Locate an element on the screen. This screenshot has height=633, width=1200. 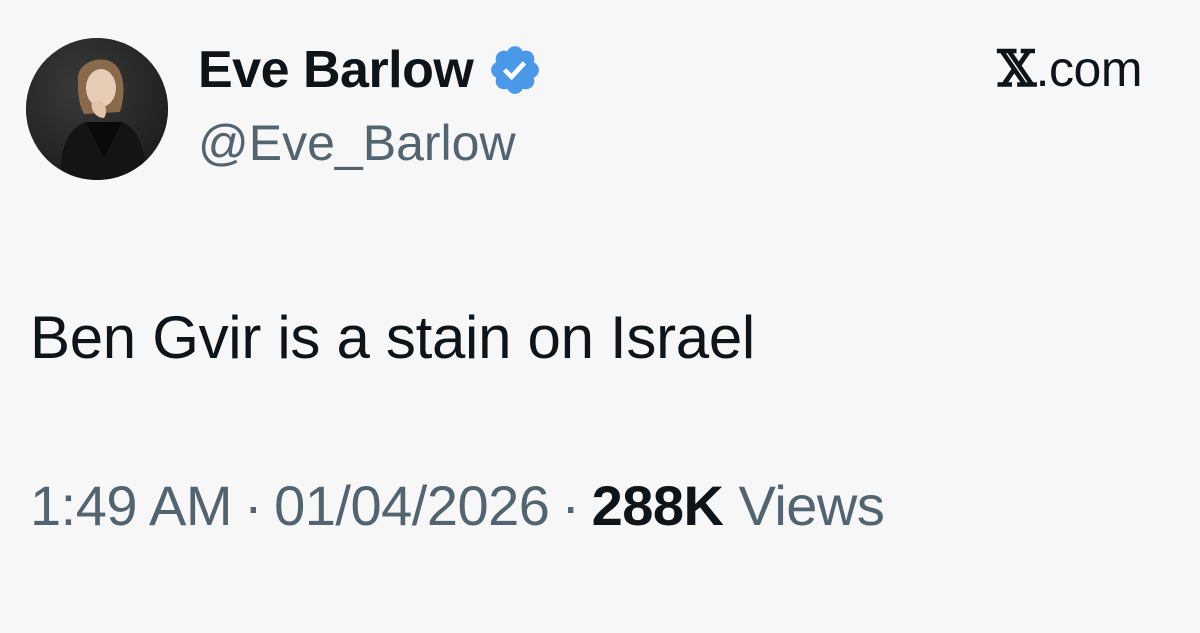
views-count: 288K is located at coordinates (657, 505).